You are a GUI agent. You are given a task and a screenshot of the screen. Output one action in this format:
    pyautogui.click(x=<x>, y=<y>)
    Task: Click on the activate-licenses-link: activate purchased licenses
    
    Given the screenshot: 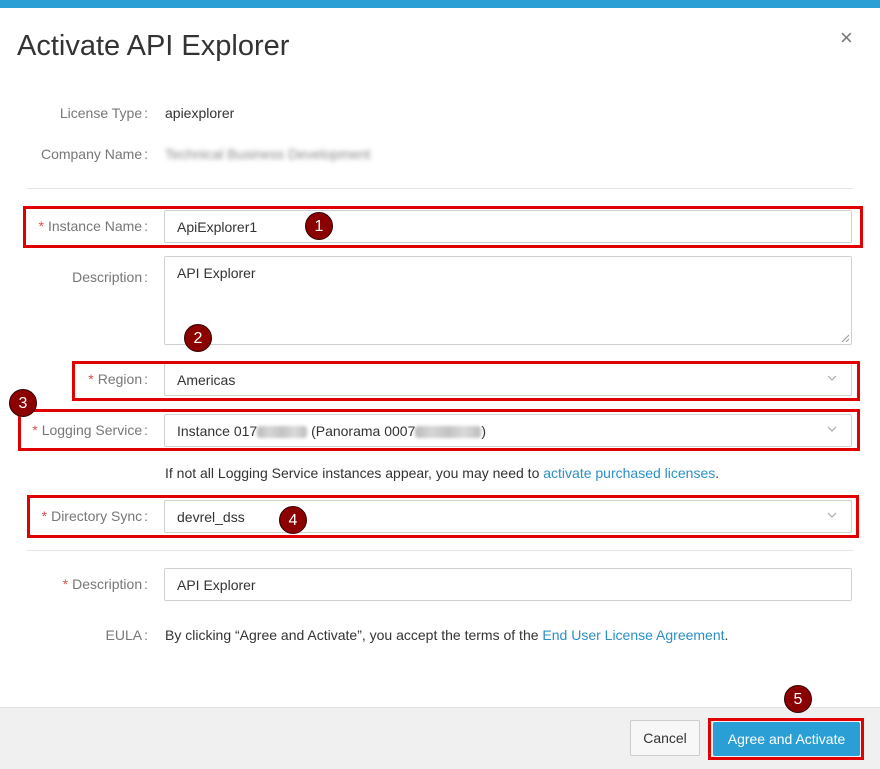 What is the action you would take?
    pyautogui.click(x=629, y=473)
    